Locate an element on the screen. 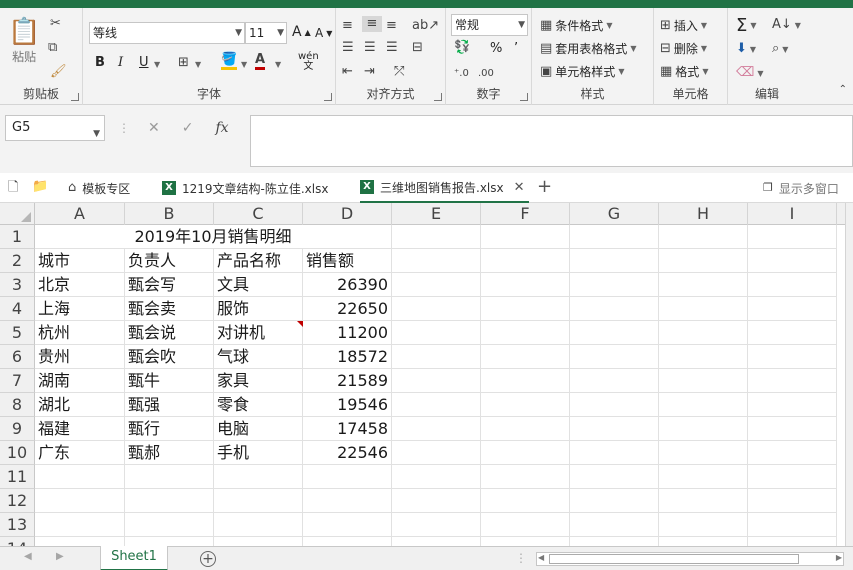  cell-a7: 湖南 is located at coordinates (80, 381).